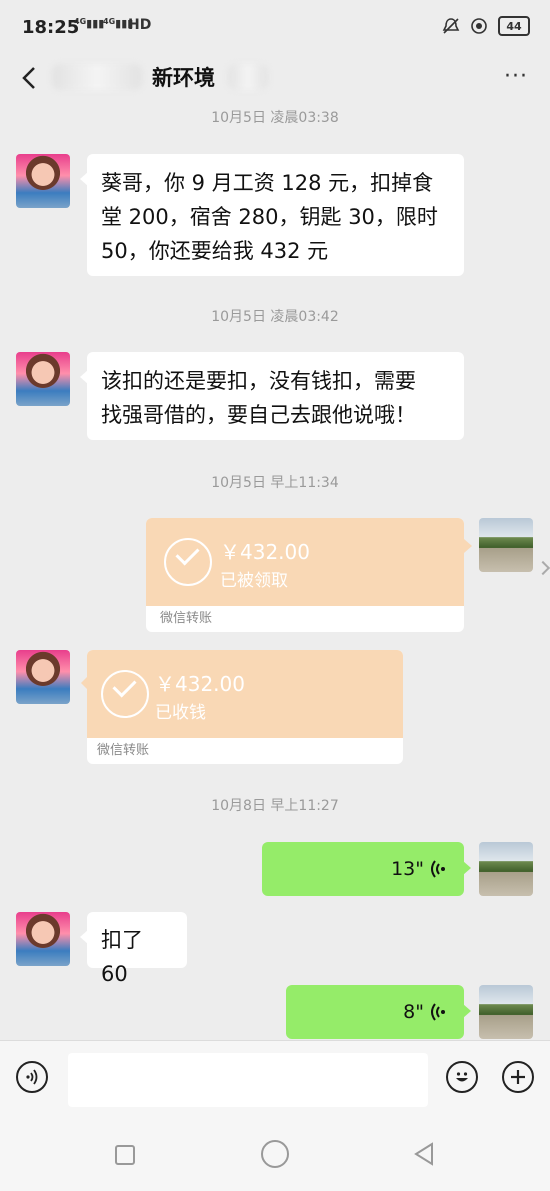  I want to click on blurred-name-area, so click(97, 77).